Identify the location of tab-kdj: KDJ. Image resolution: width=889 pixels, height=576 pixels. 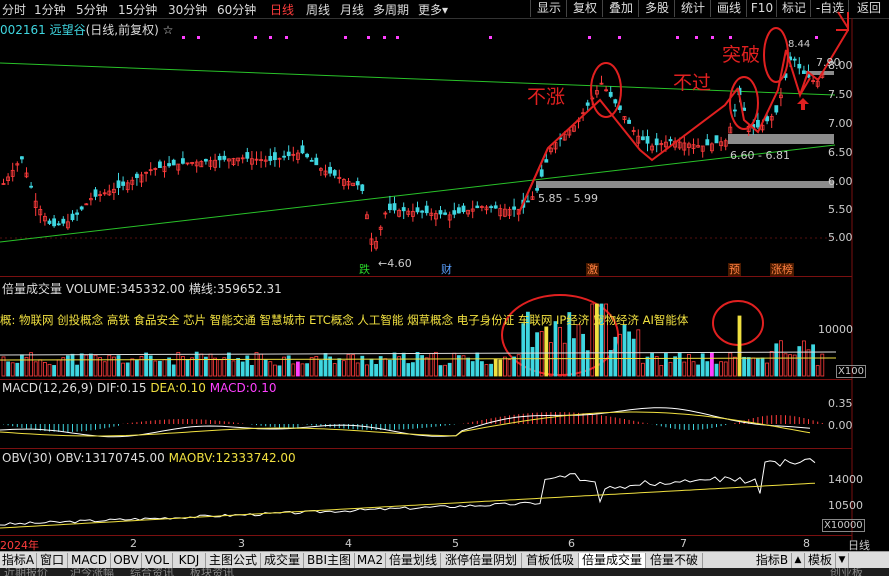
(189, 560).